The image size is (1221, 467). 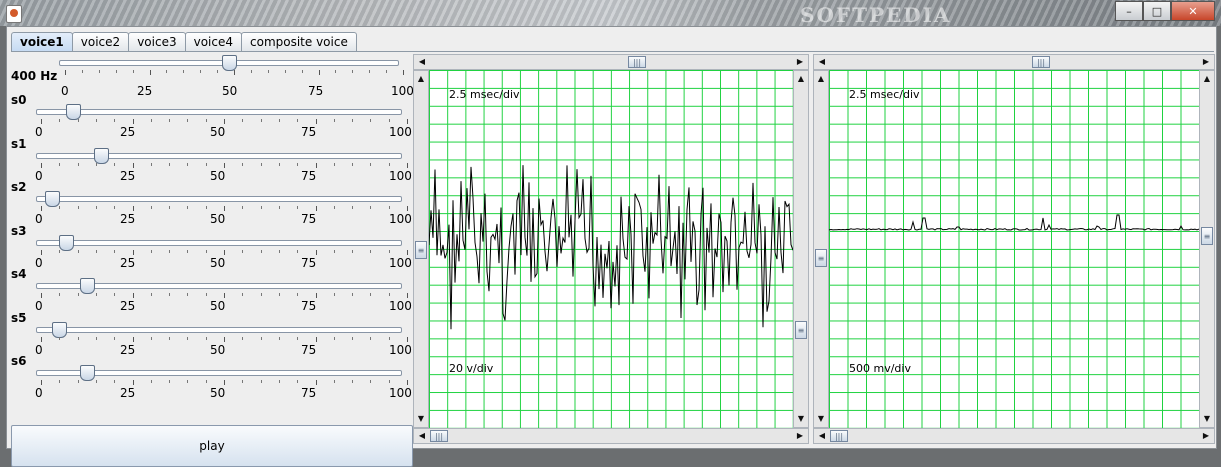 I want to click on tick-label: 25, so click(x=128, y=393).